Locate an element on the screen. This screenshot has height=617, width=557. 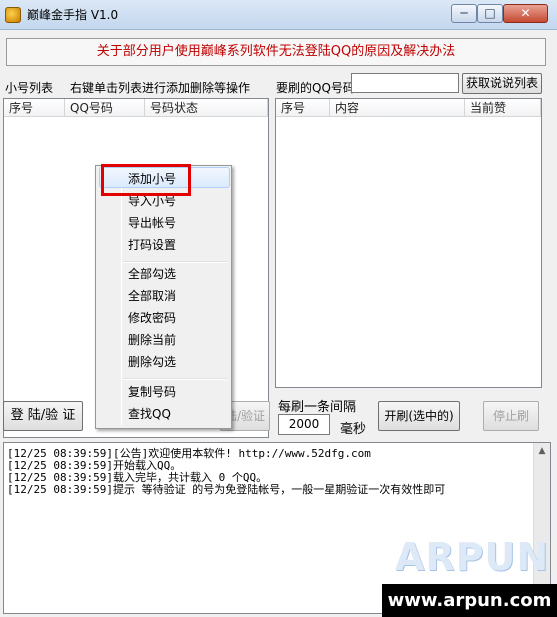
interval-label: 每刷一条间隔 is located at coordinates (317, 407).